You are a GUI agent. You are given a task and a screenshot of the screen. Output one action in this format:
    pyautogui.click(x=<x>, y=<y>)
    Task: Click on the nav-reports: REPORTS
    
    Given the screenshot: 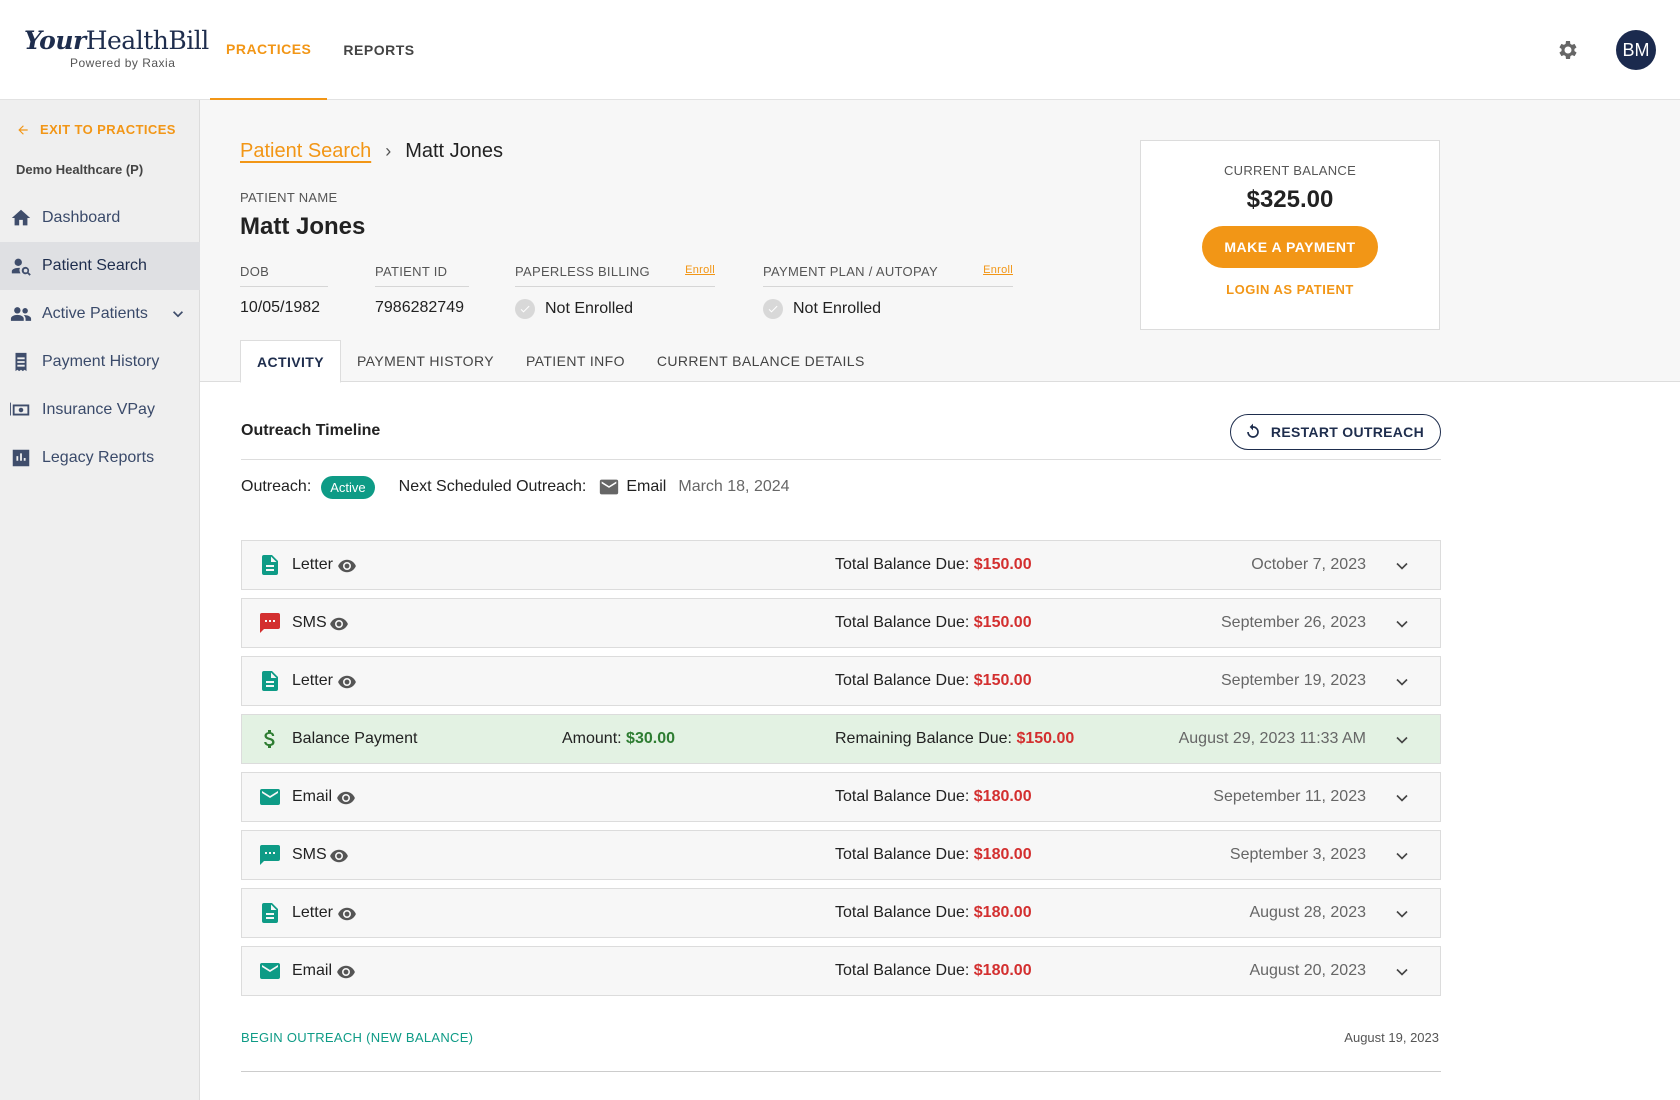 What is the action you would take?
    pyautogui.click(x=378, y=50)
    